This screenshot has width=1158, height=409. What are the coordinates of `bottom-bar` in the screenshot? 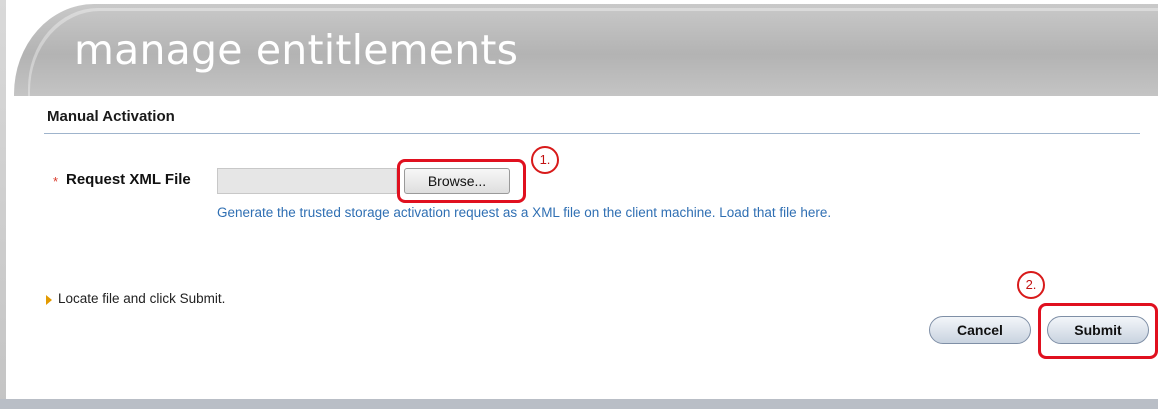 It's located at (579, 404).